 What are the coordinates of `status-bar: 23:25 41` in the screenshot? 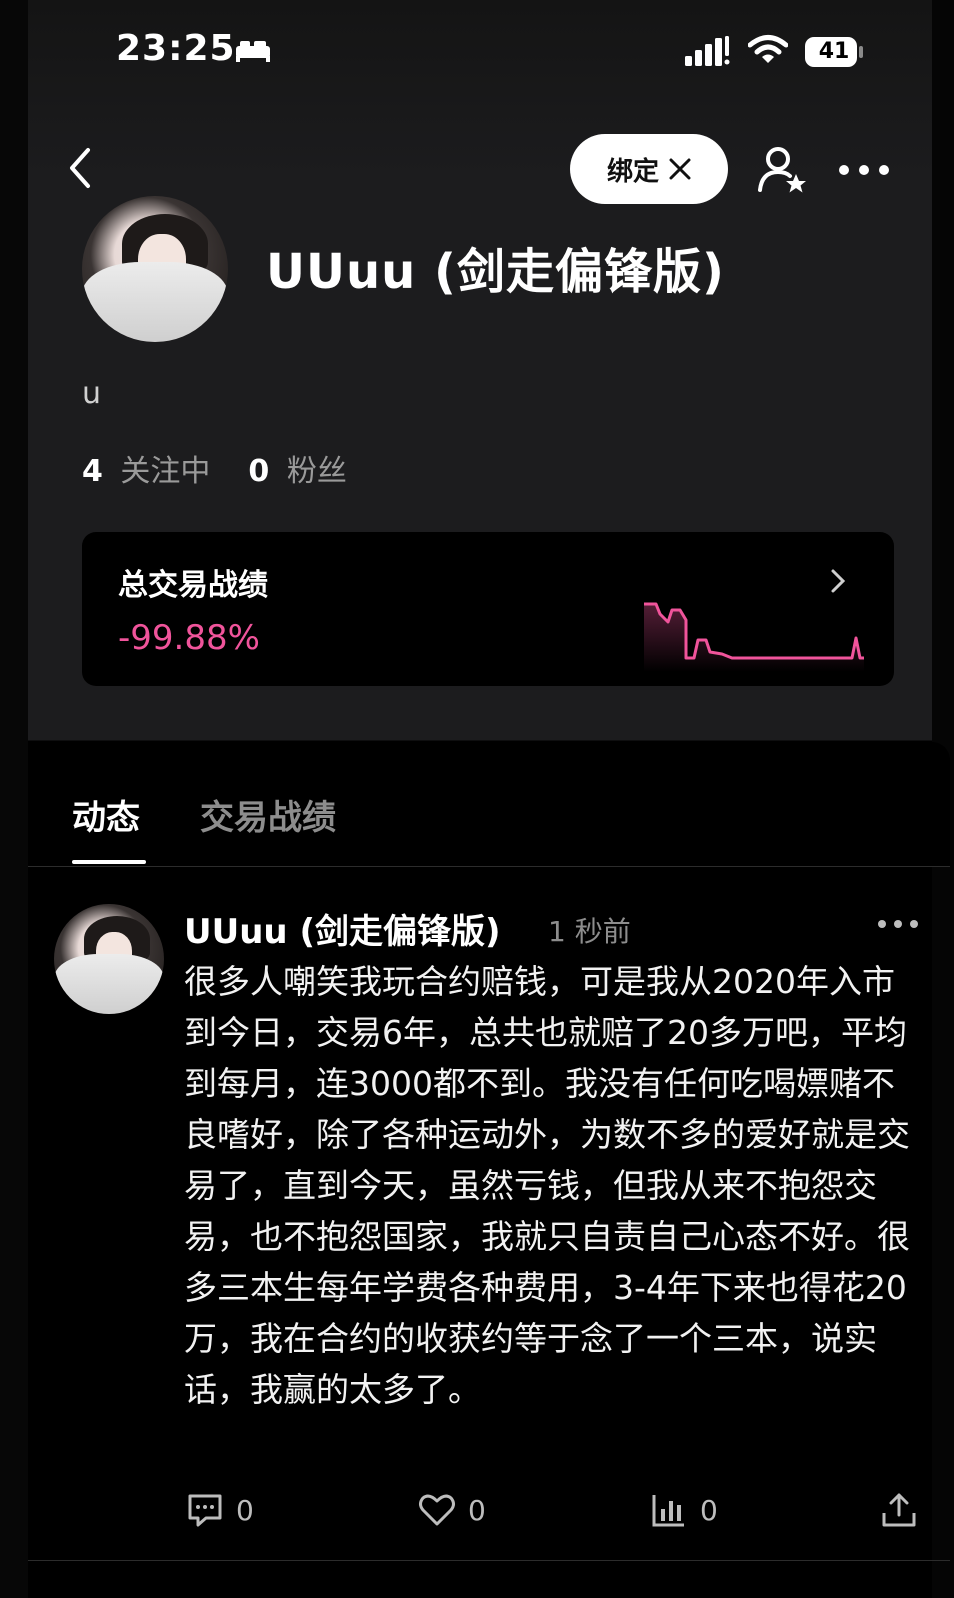 It's located at (477, 53).